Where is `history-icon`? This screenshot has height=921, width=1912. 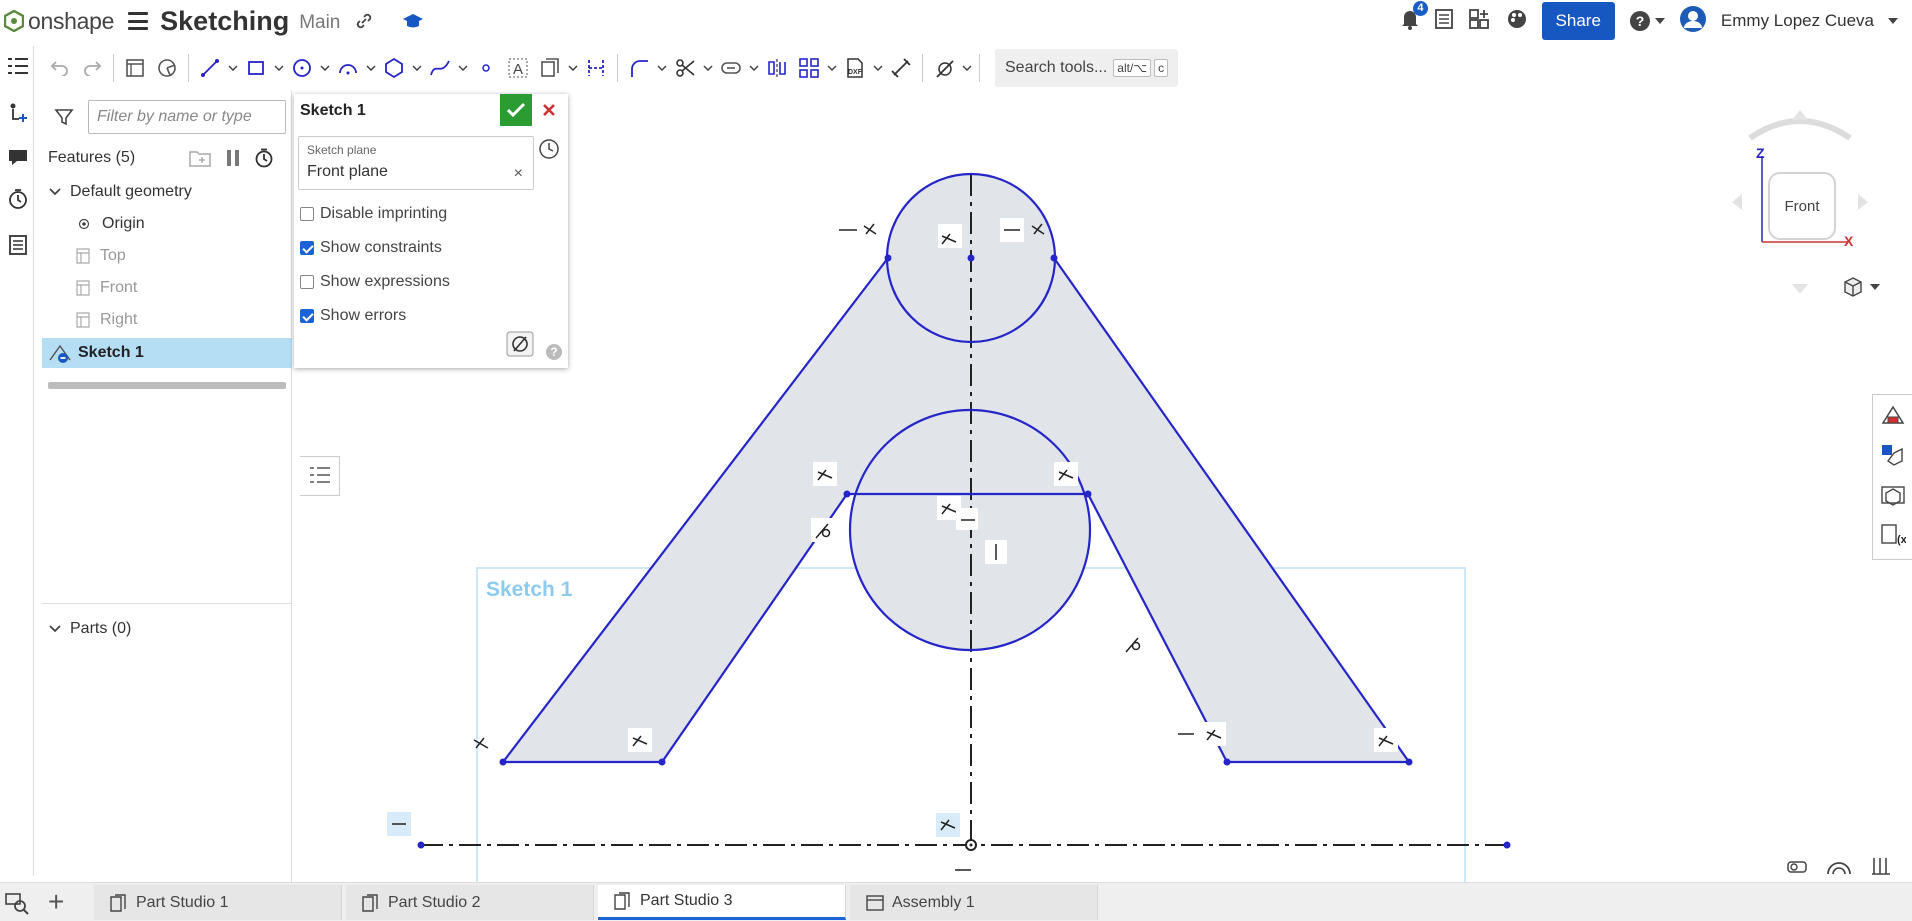
history-icon is located at coordinates (18, 199).